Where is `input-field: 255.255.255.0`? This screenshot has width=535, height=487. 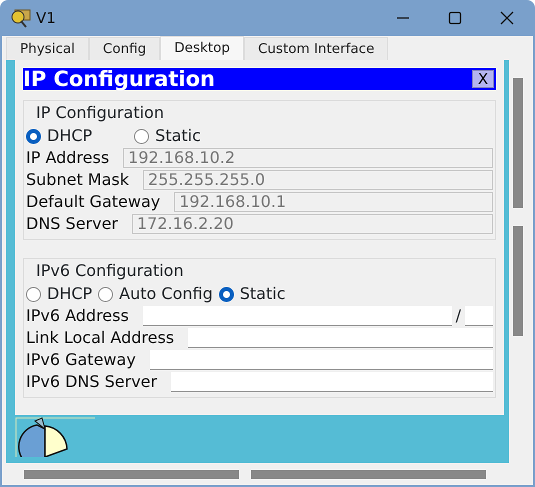 input-field: 255.255.255.0 is located at coordinates (318, 180).